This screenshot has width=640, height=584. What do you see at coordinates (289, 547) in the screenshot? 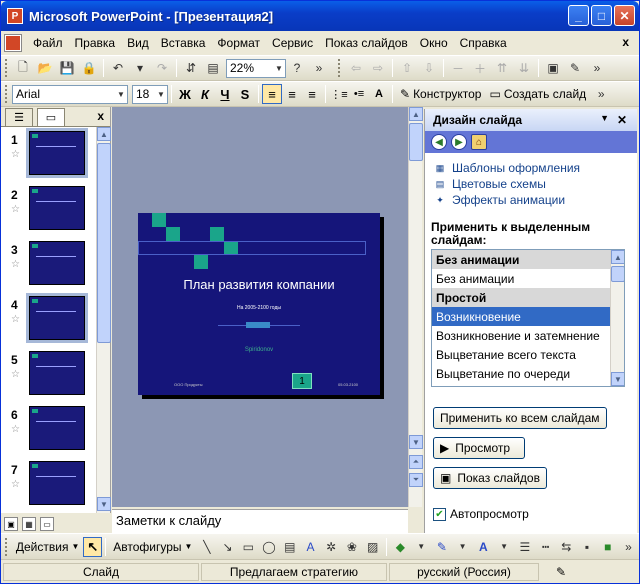
I see `textbox-icon: ▤` at bounding box center [289, 547].